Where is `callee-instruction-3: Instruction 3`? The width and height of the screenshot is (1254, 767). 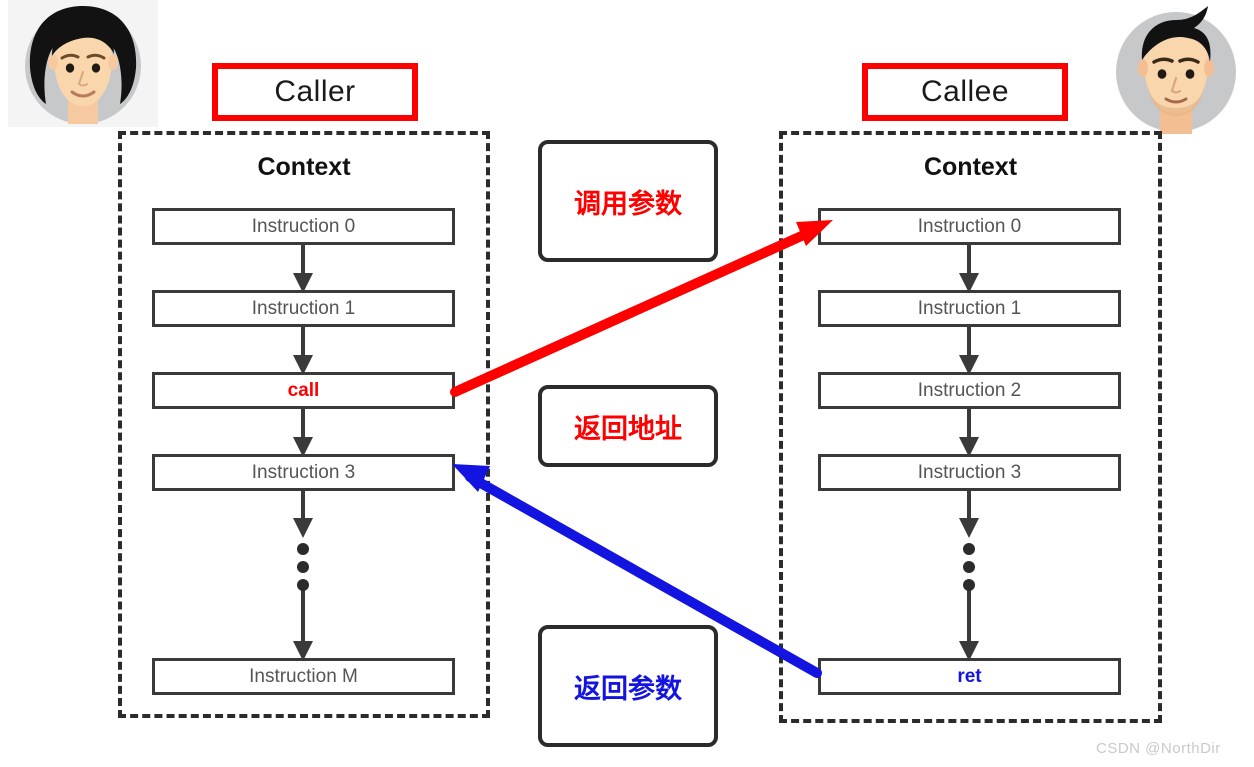
callee-instruction-3: Instruction 3 is located at coordinates (969, 472).